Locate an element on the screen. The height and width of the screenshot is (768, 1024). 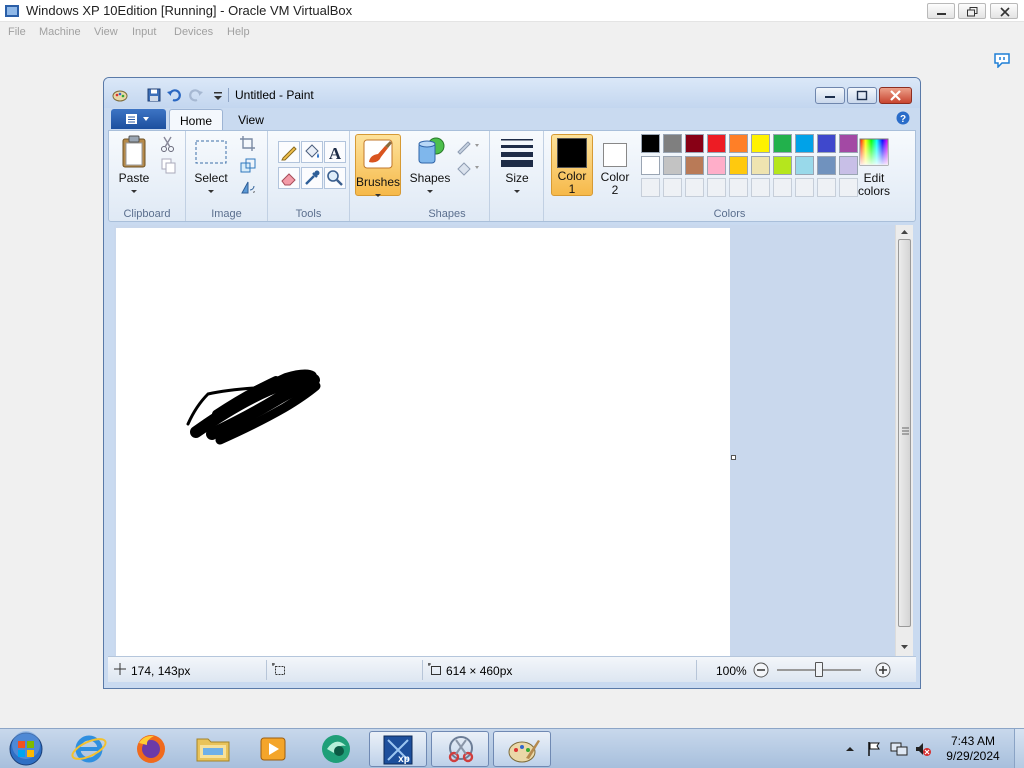
close-button is located at coordinates (1004, 11).